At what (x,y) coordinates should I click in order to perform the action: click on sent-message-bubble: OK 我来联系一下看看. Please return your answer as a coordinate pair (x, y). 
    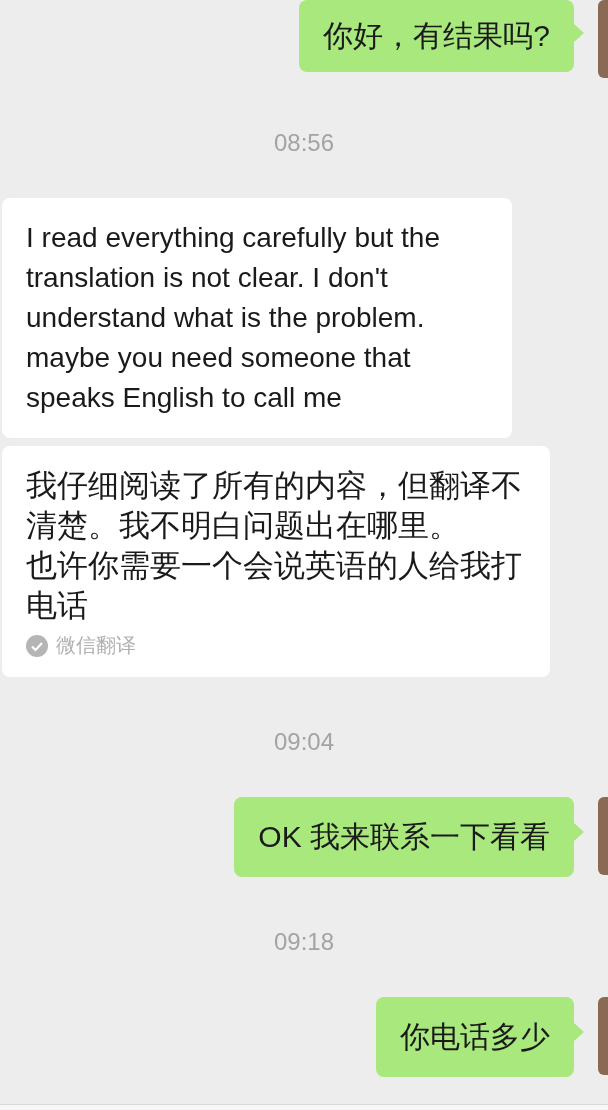
    Looking at the image, I should click on (404, 837).